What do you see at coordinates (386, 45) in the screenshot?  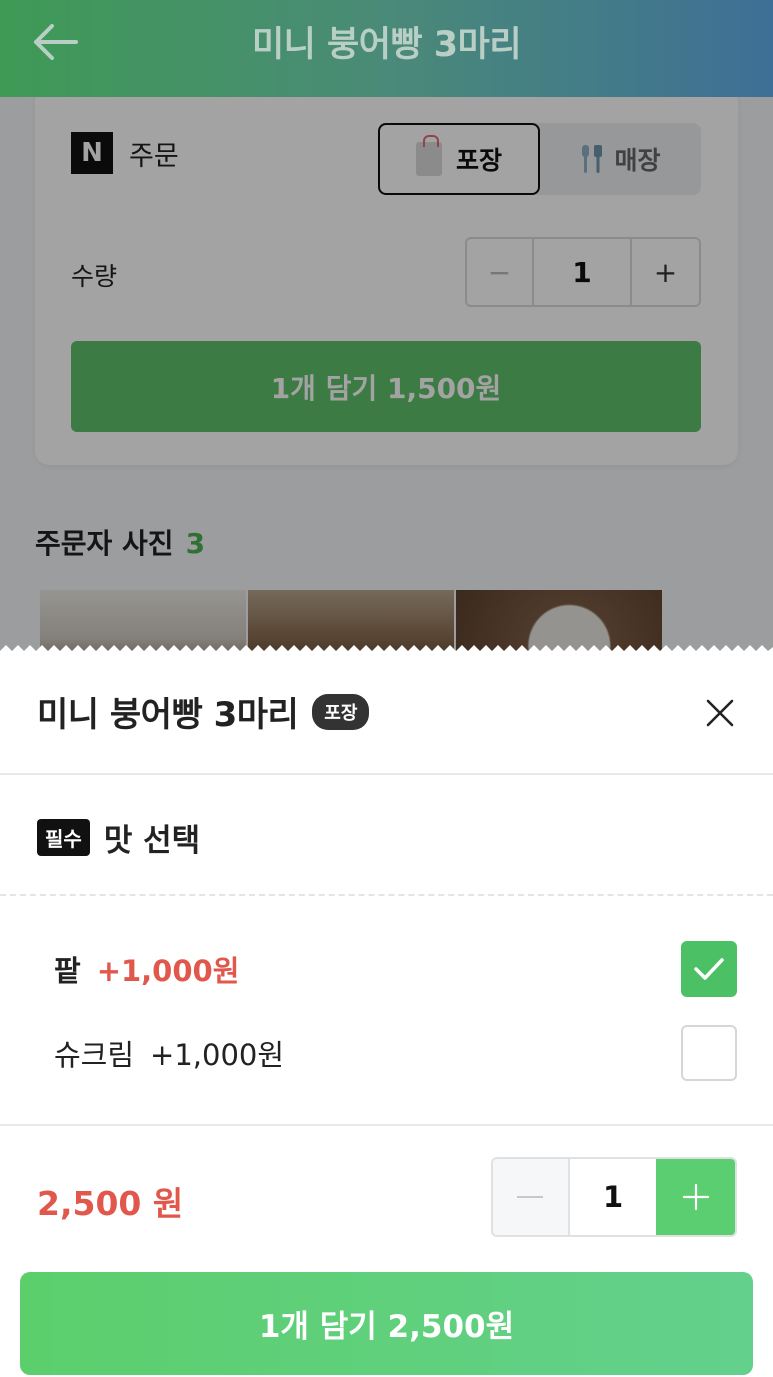 I see `page-title: 미니 붕어빵 3마리` at bounding box center [386, 45].